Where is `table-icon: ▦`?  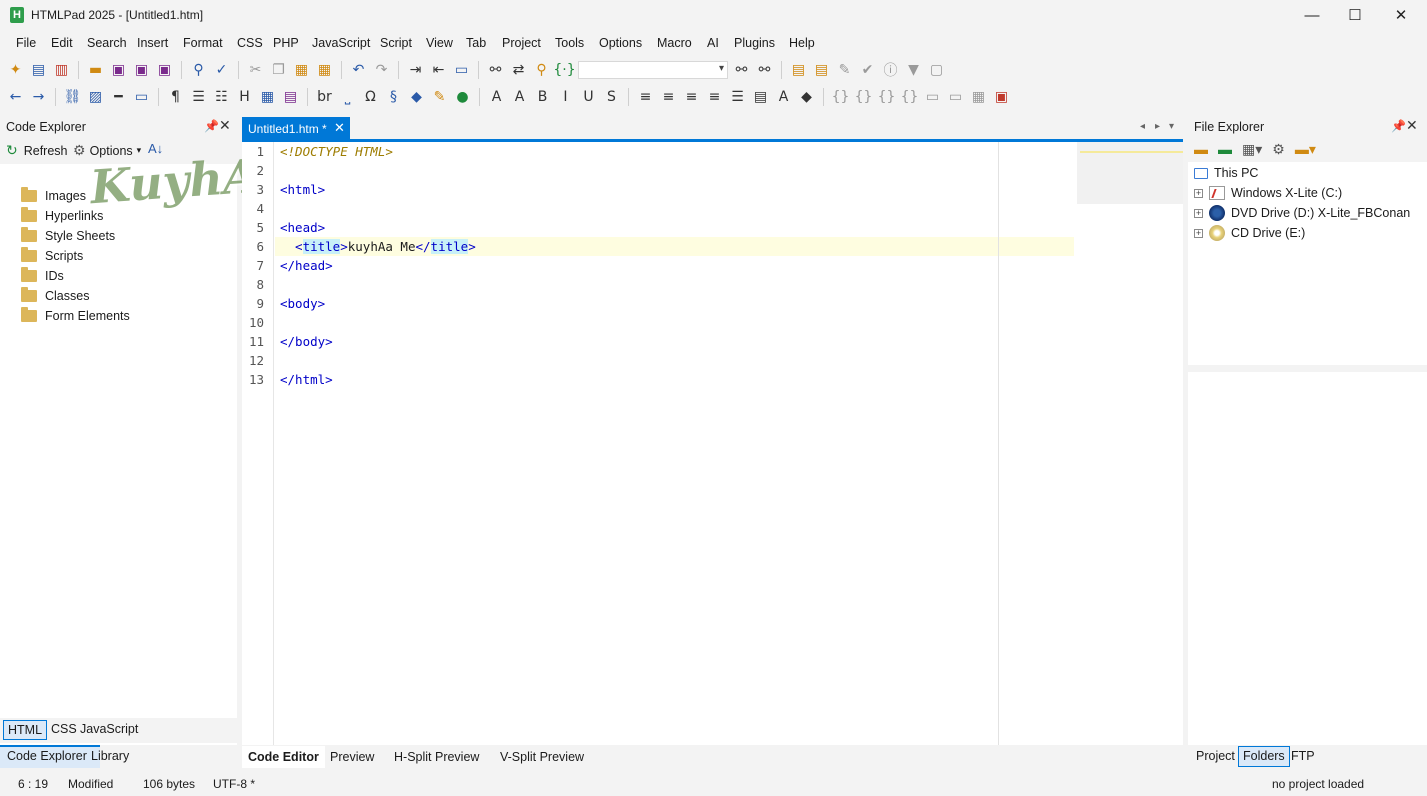
table-icon: ▦ is located at coordinates (267, 97).